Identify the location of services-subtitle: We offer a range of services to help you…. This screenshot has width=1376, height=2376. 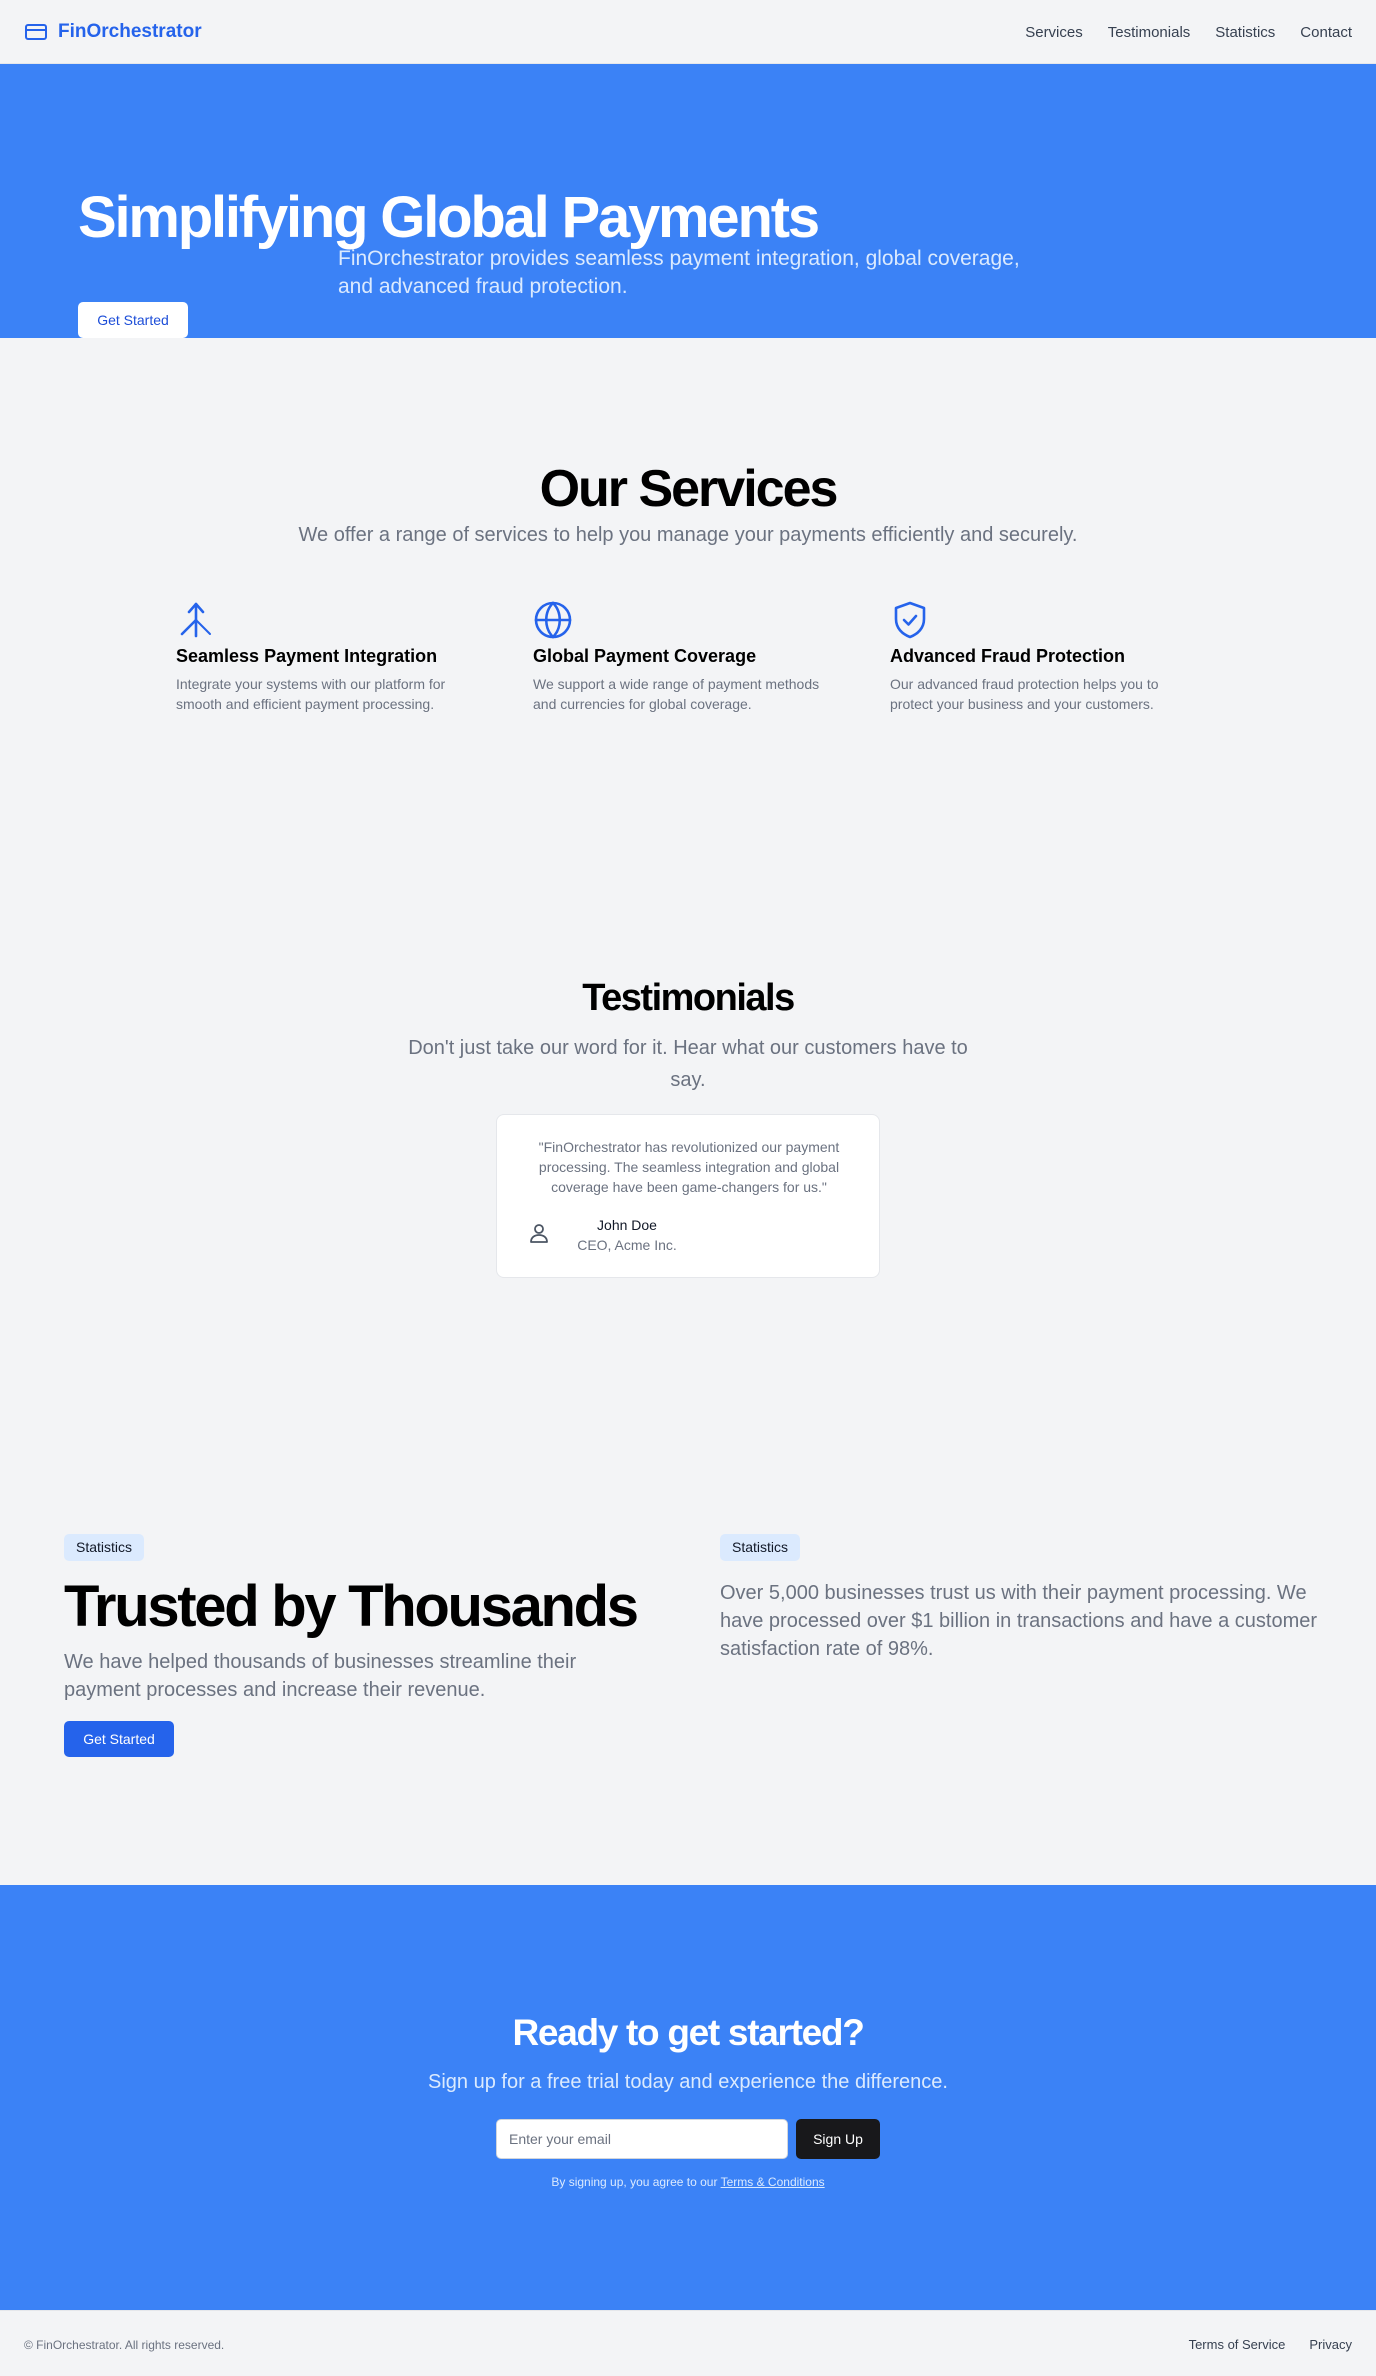
(688, 535).